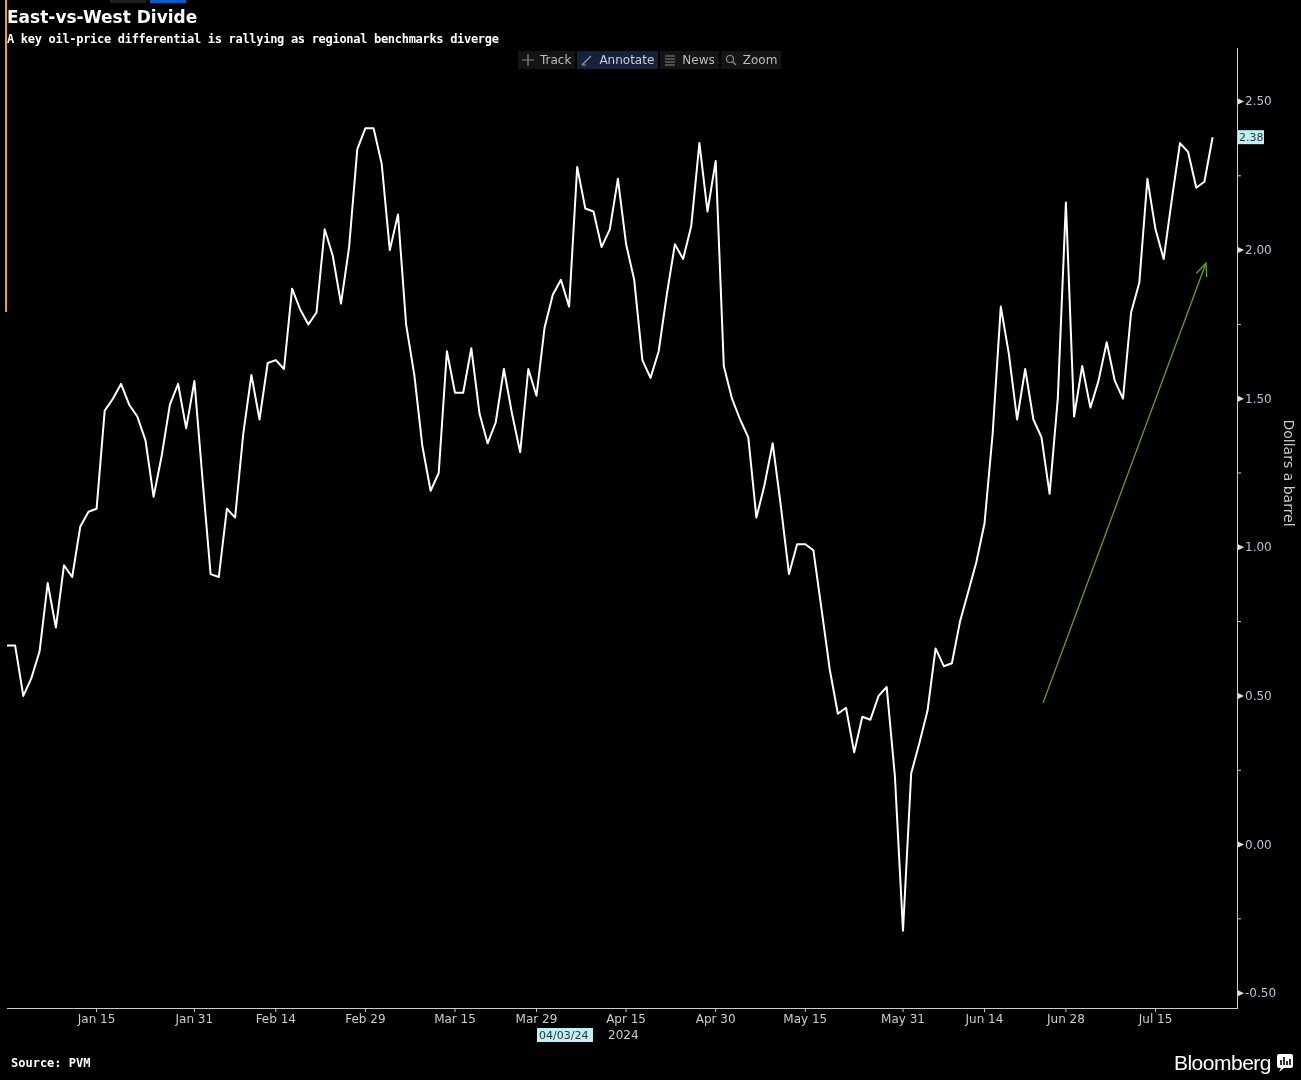 The height and width of the screenshot is (1080, 1301). Describe the element at coordinates (1066, 1019) in the screenshot. I see `x-tick-label: Jun 28` at that location.